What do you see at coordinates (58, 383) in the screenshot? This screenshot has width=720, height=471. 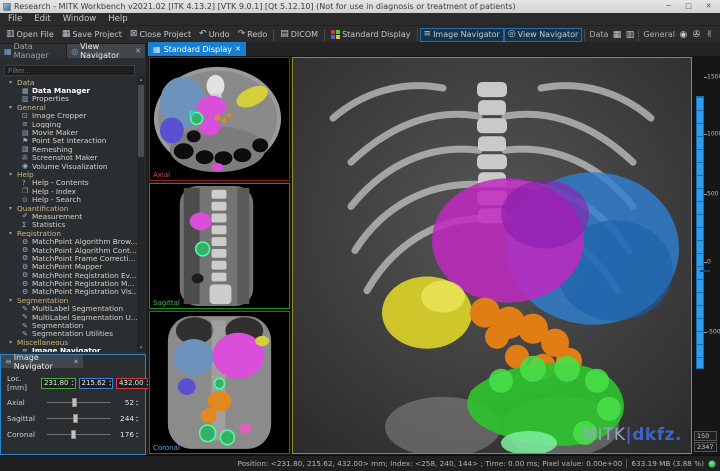 I see `loc-spinbox-0: 231.80 ▴ ▾` at bounding box center [58, 383].